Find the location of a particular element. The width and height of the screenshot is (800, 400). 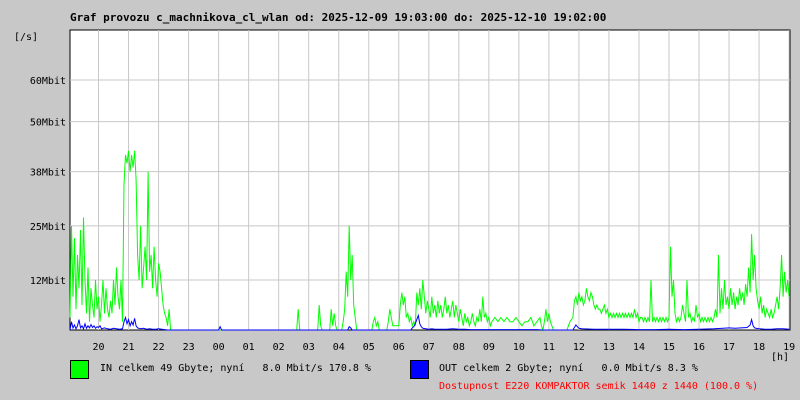

x-tick-label: 00 is located at coordinates (219, 347).